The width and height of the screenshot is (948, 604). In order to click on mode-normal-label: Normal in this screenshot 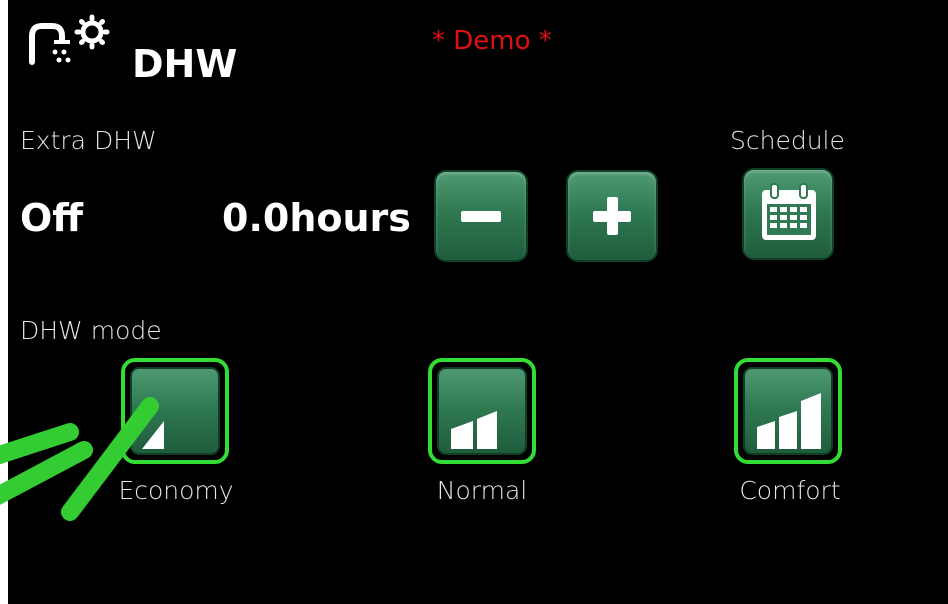, I will do `click(482, 490)`.